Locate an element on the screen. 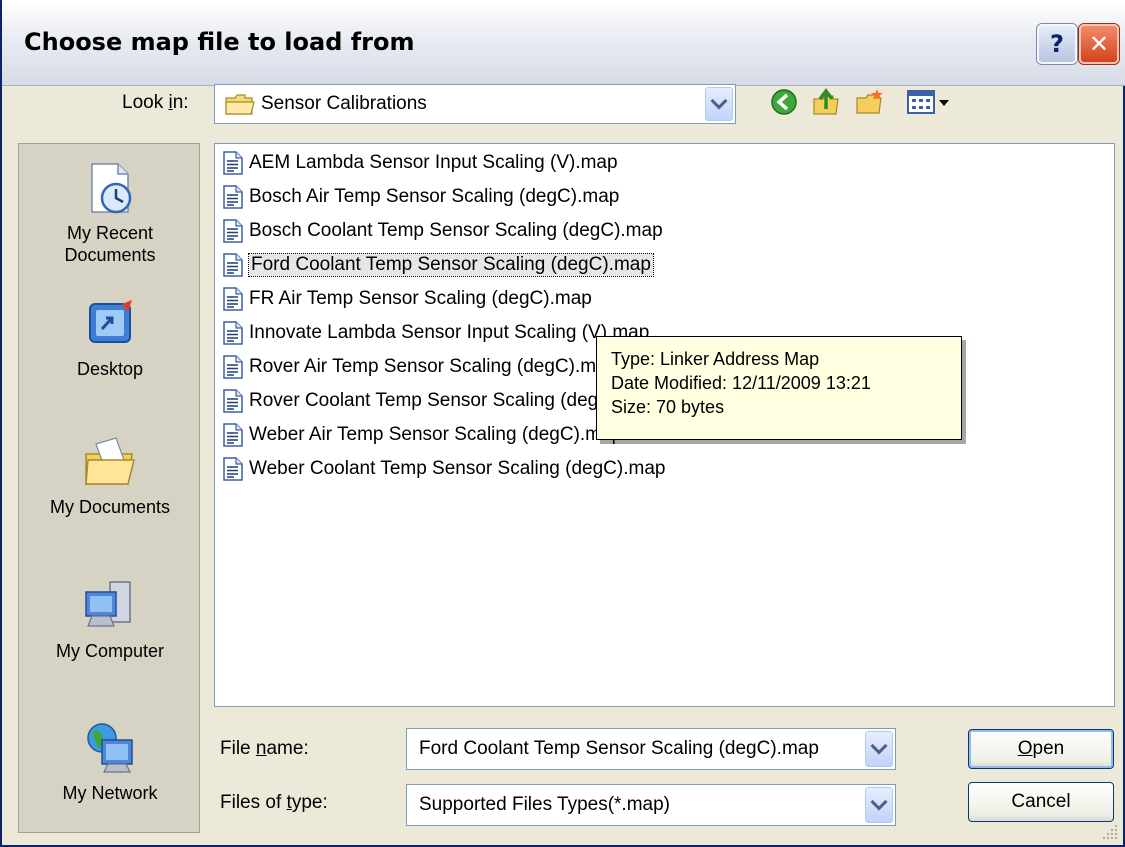  my-network-icon is located at coordinates (110, 748).